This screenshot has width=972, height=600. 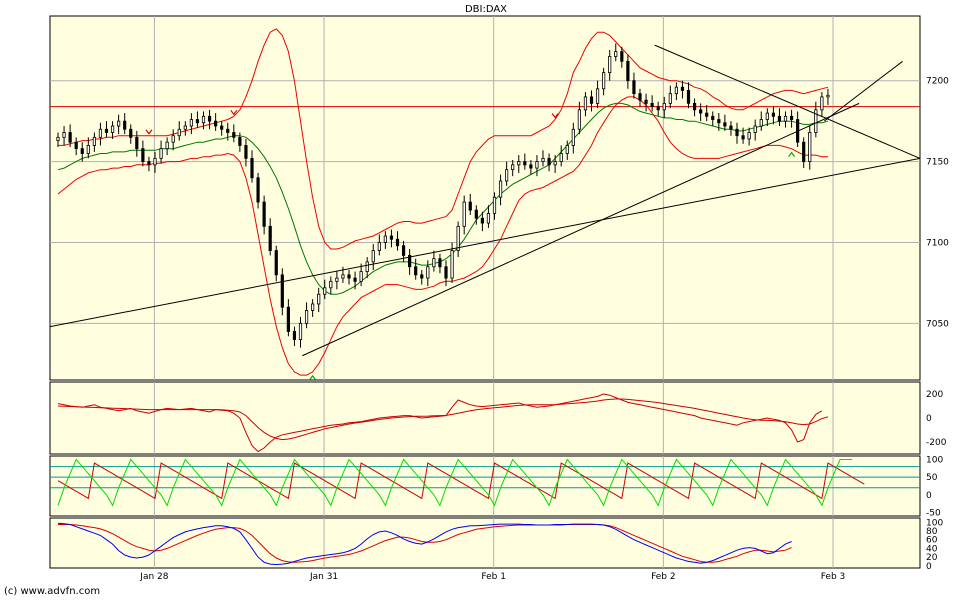 What do you see at coordinates (937, 163) in the screenshot?
I see `y-tick-label: 7150` at bounding box center [937, 163].